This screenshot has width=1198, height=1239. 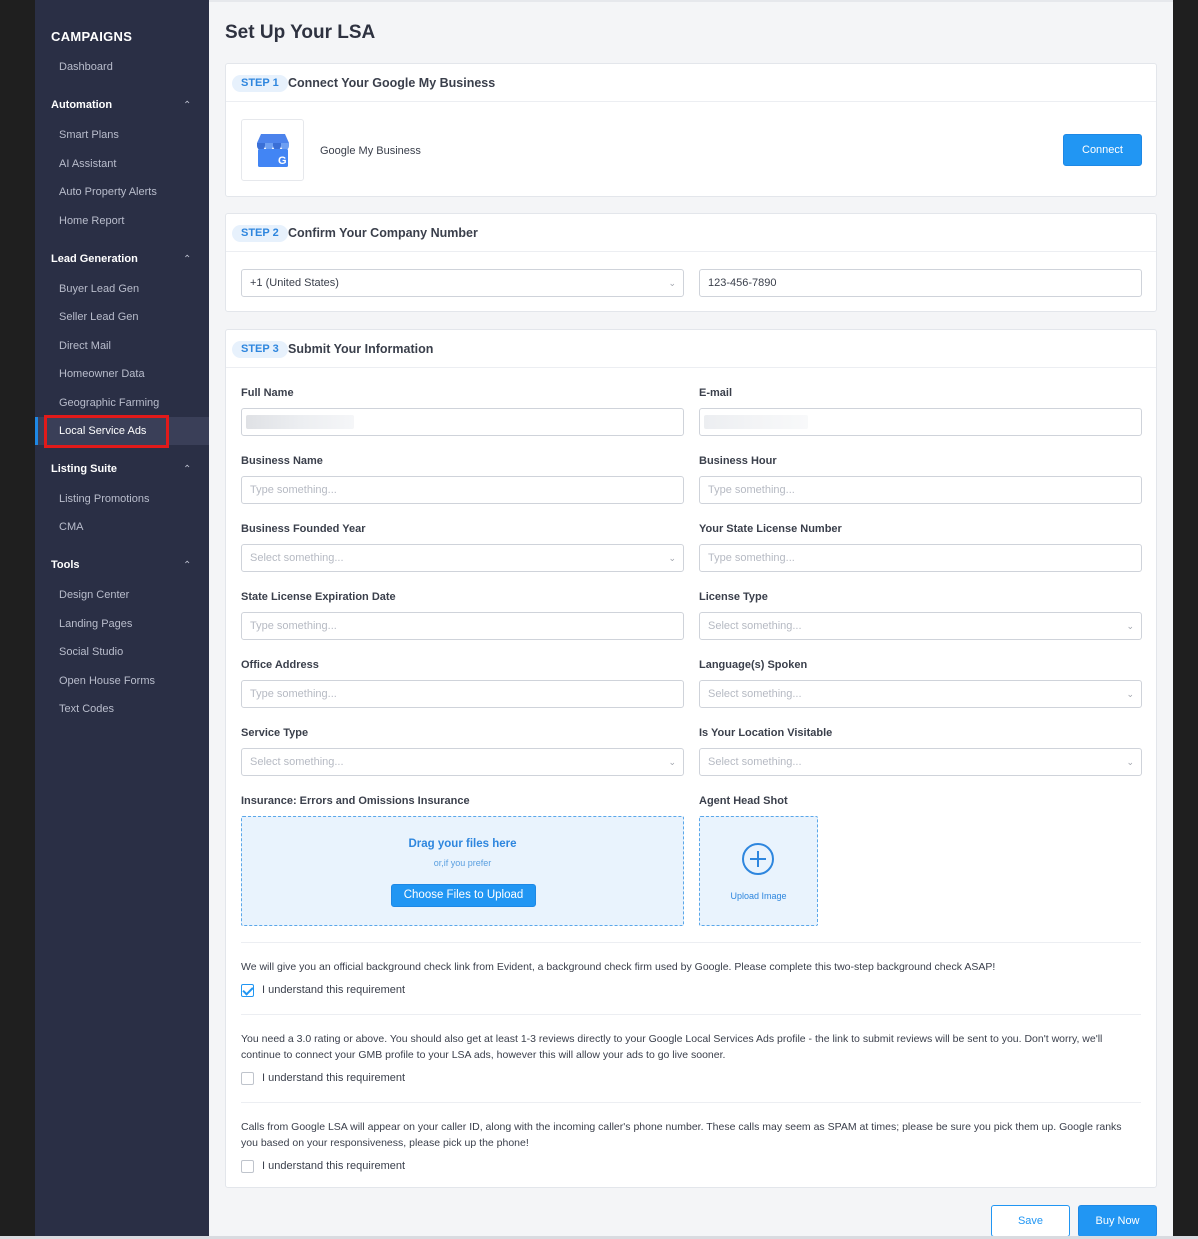 What do you see at coordinates (81, 105) in the screenshot?
I see `sidebar-group-automation: Automation` at bounding box center [81, 105].